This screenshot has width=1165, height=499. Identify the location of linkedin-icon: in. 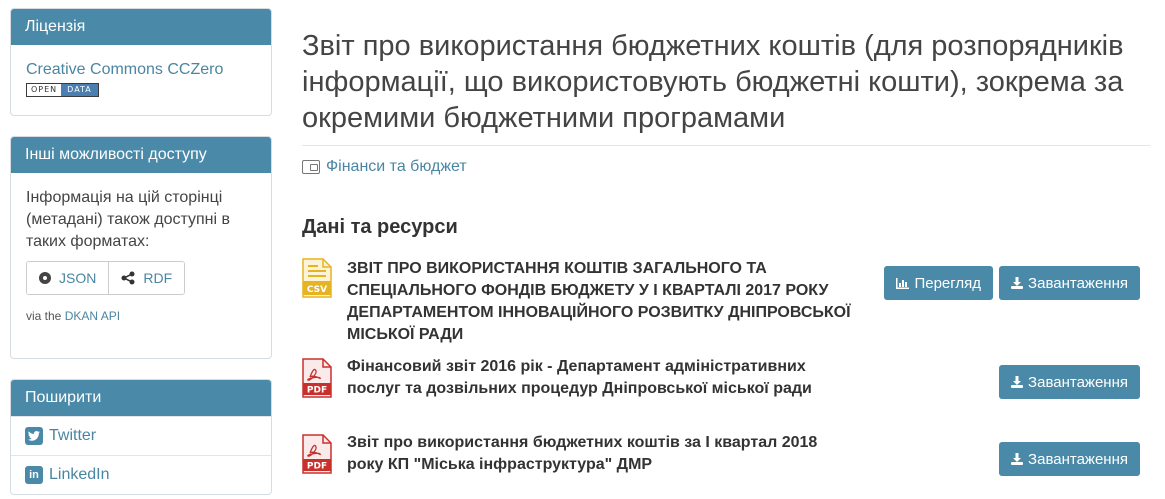
(34, 475).